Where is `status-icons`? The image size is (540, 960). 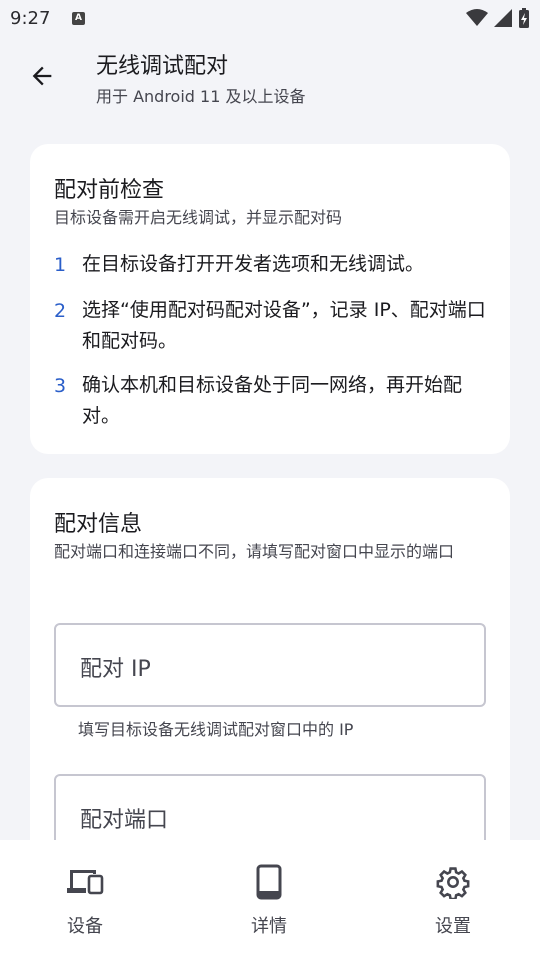 status-icons is located at coordinates (498, 18).